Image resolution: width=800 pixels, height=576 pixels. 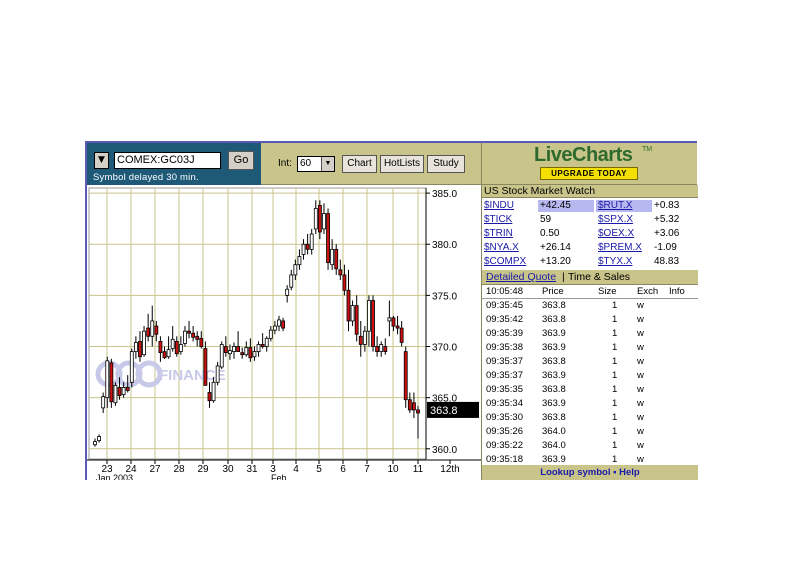 What do you see at coordinates (677, 291) in the screenshot?
I see `header-info: Info` at bounding box center [677, 291].